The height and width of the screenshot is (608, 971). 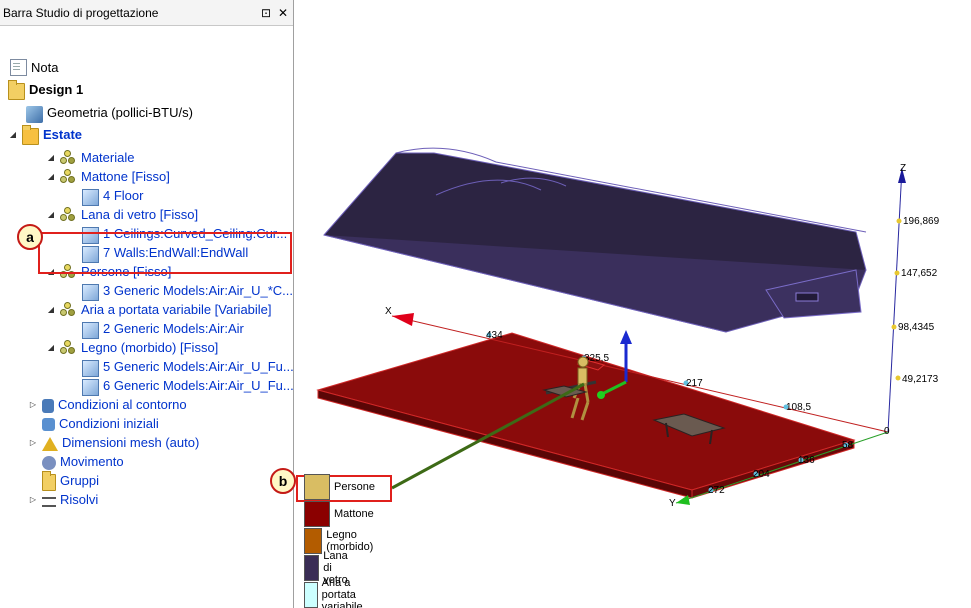 I want to click on tree-item-label: Estate, so click(x=63, y=134).